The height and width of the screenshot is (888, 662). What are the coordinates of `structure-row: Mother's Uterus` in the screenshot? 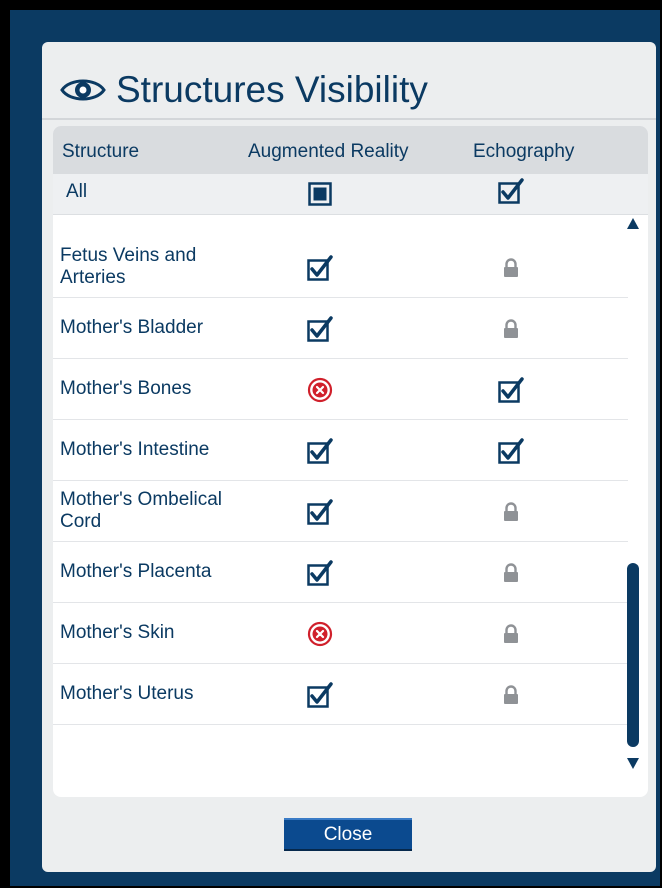 It's located at (340, 694).